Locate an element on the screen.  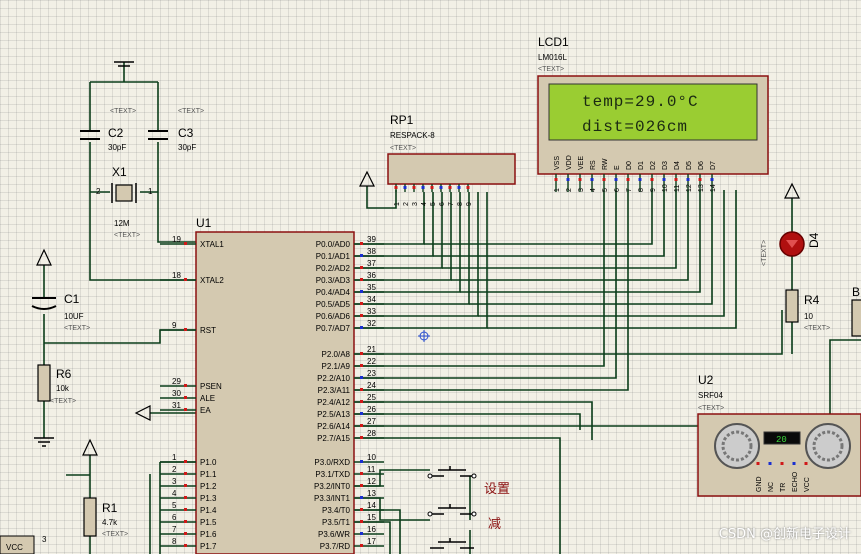
power-arrow-icon is located at coordinates (90, 447).